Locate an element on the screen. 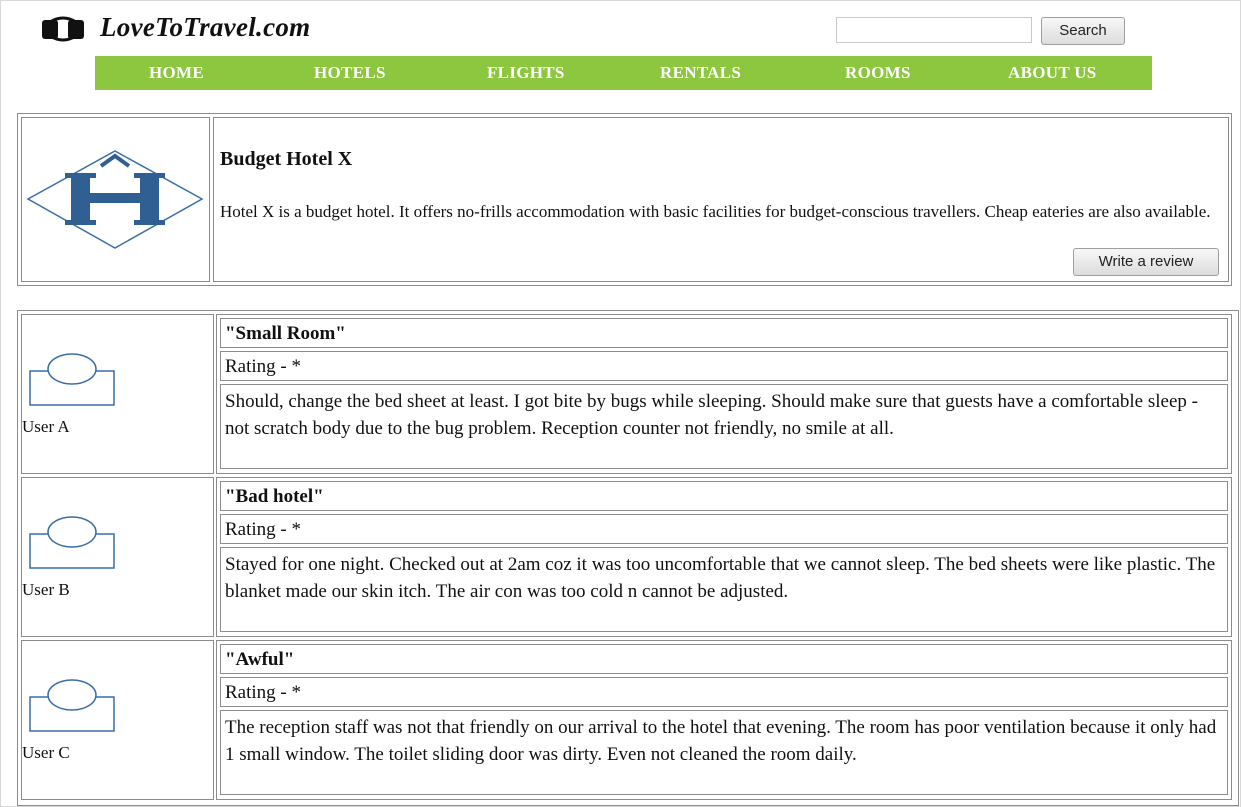 The image size is (1241, 807). nav-hotels: HOTELS is located at coordinates (350, 73).